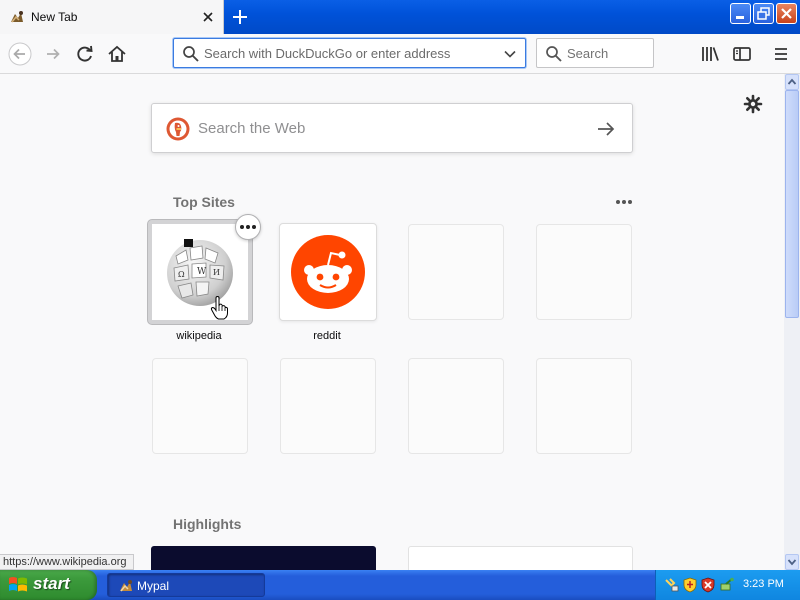 The width and height of the screenshot is (800, 600). I want to click on close-window-button, so click(786, 13).